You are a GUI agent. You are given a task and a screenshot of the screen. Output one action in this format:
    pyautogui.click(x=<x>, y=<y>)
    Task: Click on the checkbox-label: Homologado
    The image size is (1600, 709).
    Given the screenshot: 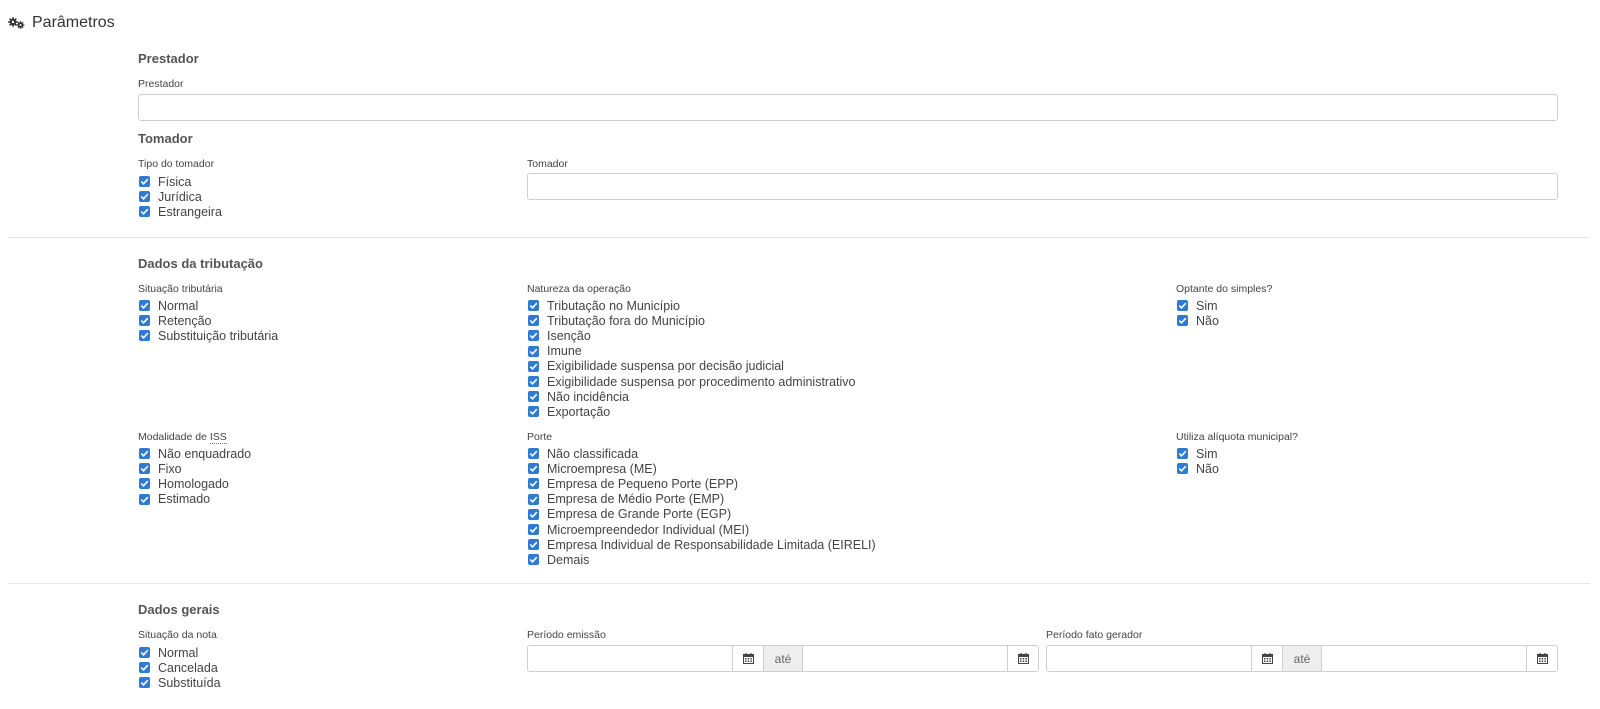 What is the action you would take?
    pyautogui.click(x=193, y=483)
    